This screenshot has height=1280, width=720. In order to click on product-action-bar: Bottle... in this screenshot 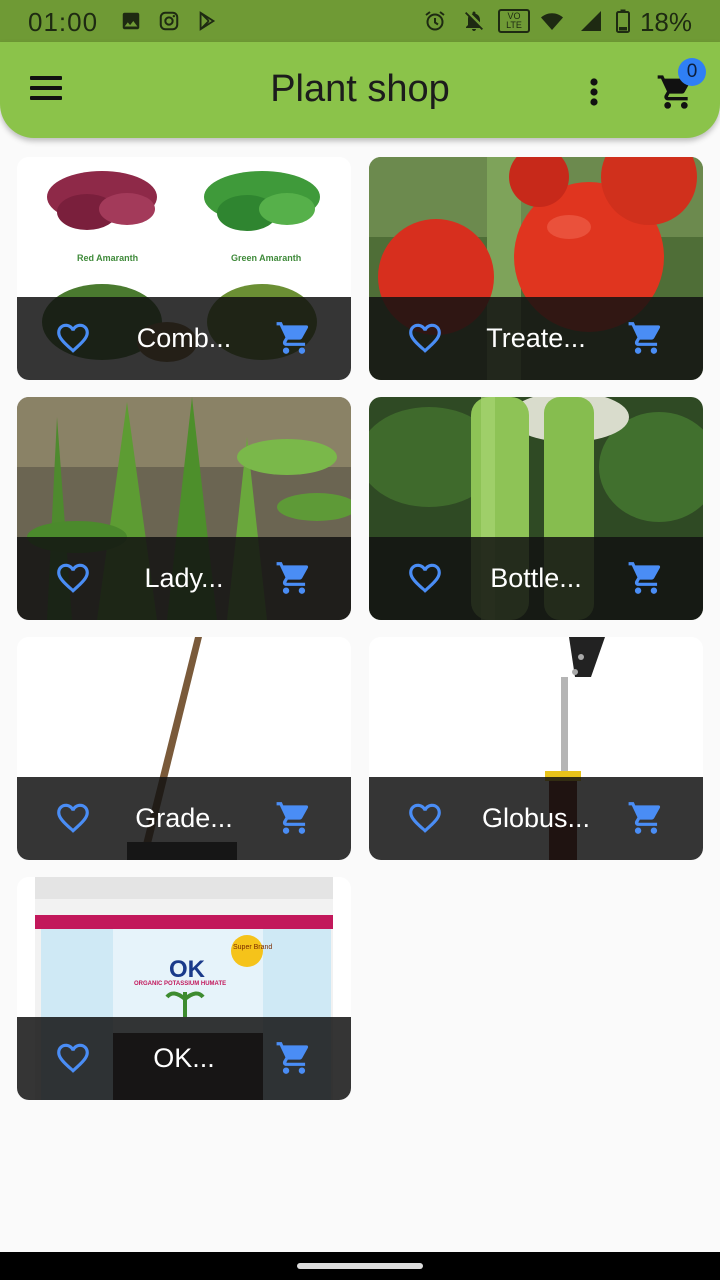, I will do `click(536, 578)`.